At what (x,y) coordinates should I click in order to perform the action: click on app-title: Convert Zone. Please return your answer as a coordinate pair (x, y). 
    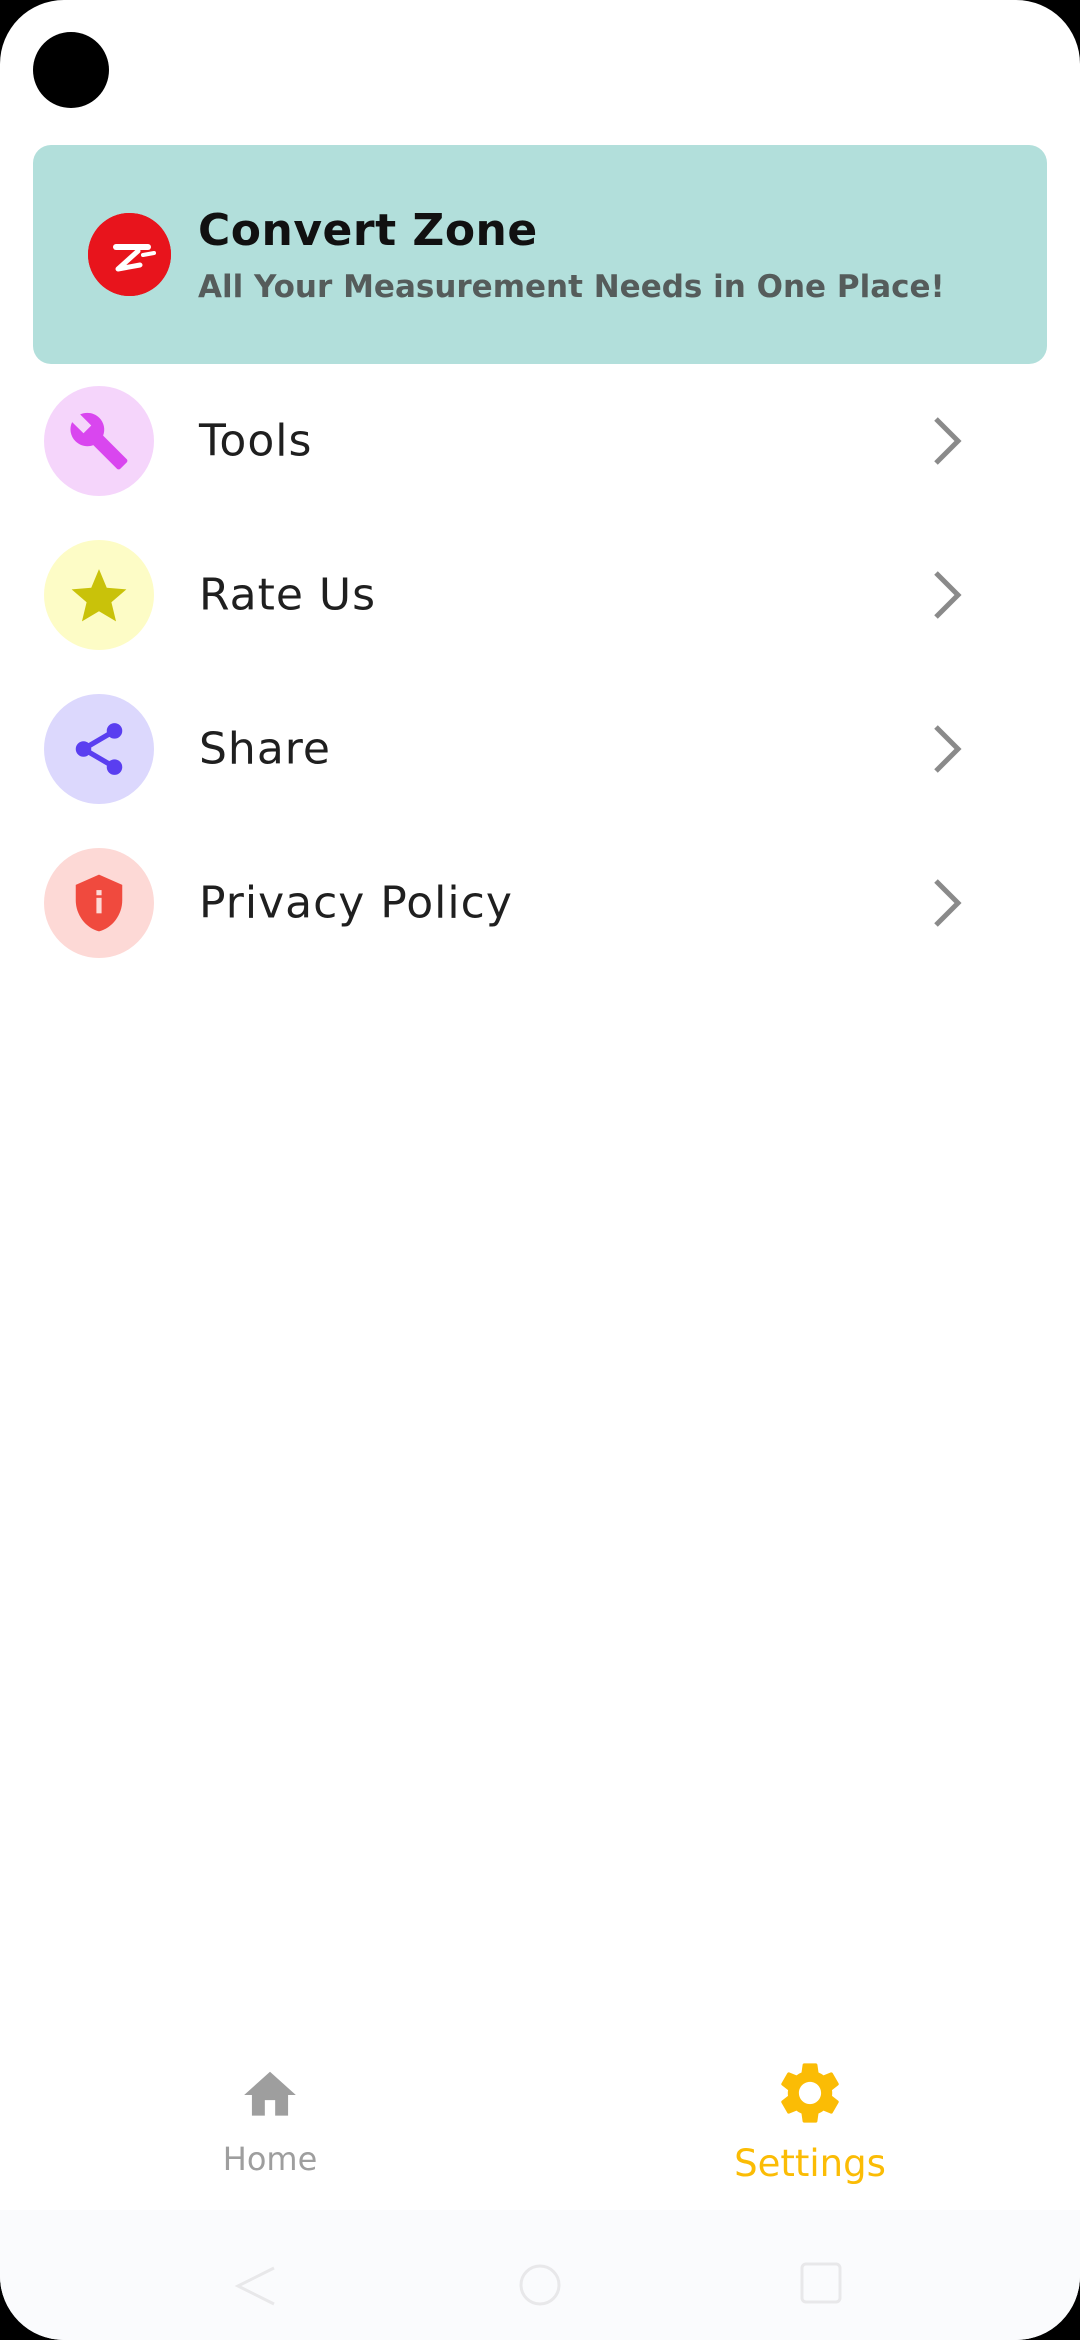
    Looking at the image, I should click on (368, 230).